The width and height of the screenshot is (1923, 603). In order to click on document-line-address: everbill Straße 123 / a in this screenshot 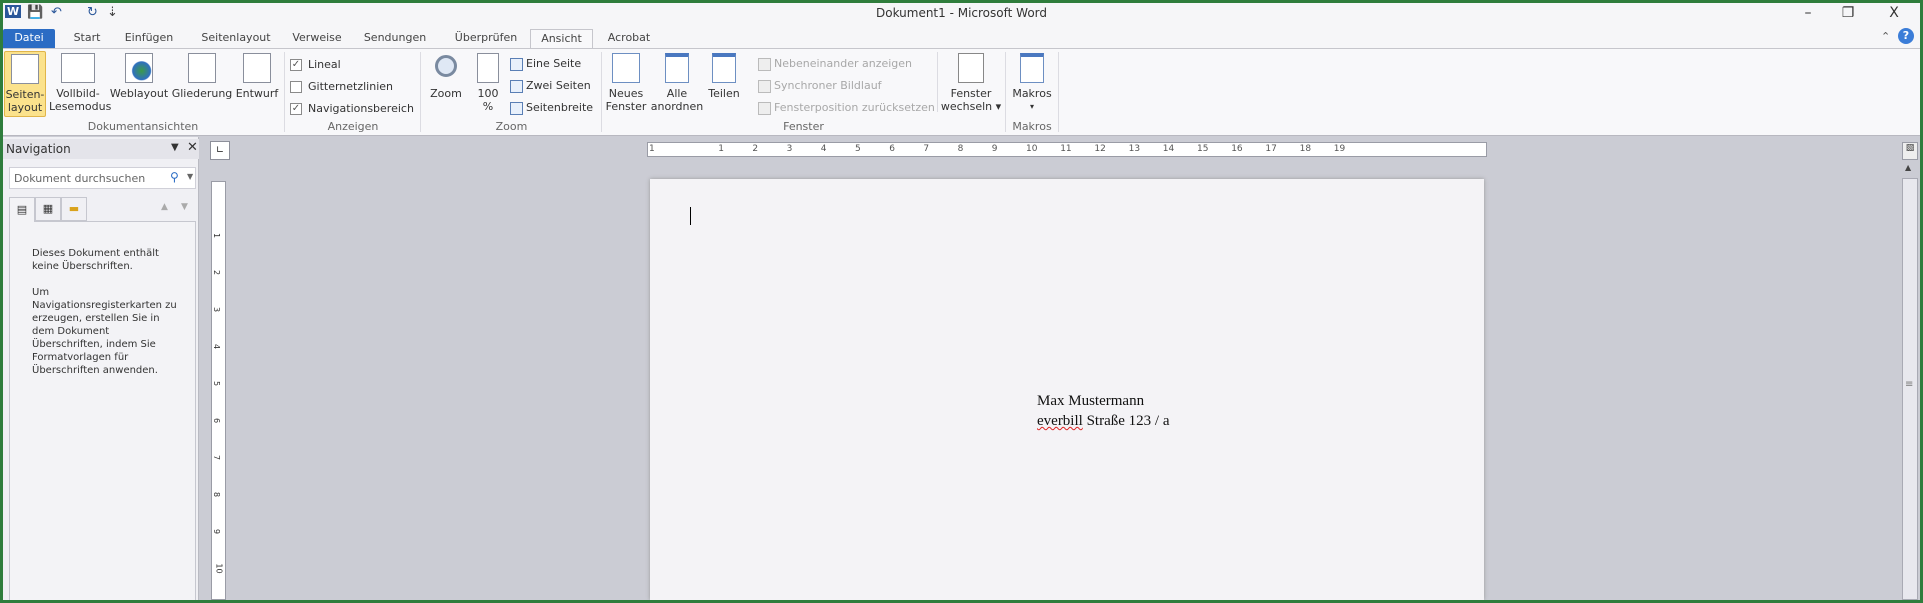, I will do `click(1103, 421)`.